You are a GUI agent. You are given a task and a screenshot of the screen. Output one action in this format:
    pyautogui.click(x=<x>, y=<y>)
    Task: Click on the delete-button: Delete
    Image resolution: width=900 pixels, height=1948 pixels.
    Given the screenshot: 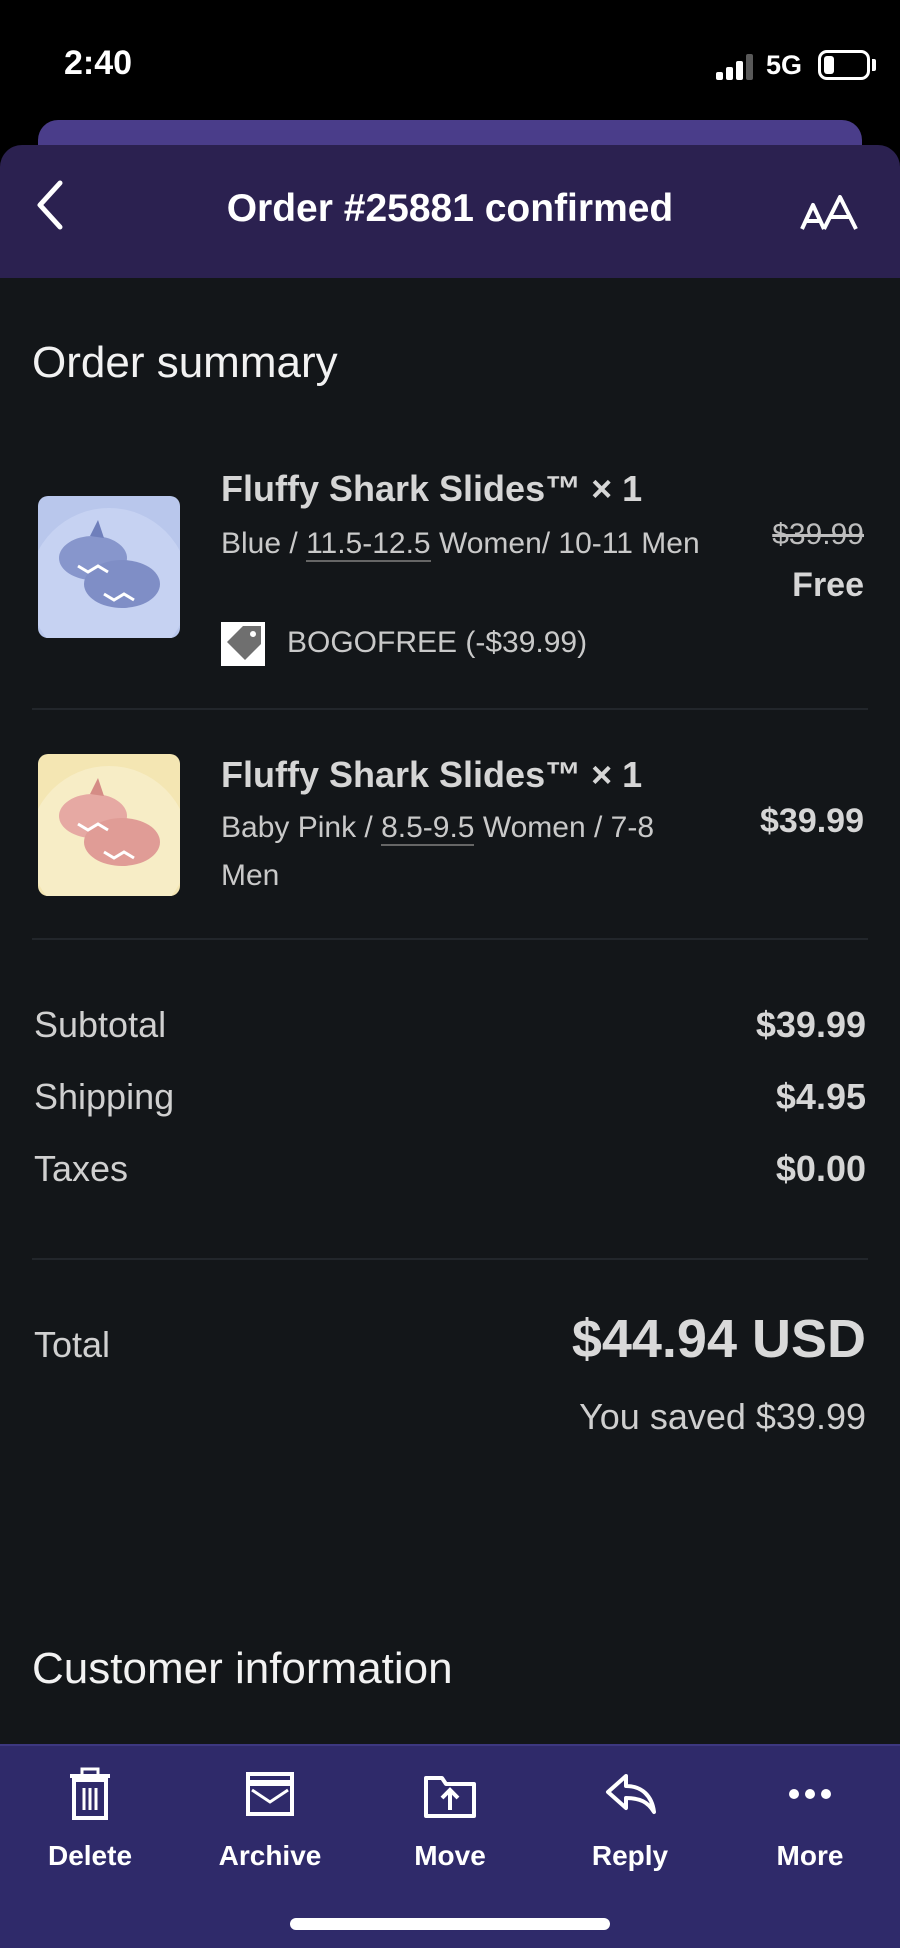 What is the action you would take?
    pyautogui.click(x=90, y=1818)
    